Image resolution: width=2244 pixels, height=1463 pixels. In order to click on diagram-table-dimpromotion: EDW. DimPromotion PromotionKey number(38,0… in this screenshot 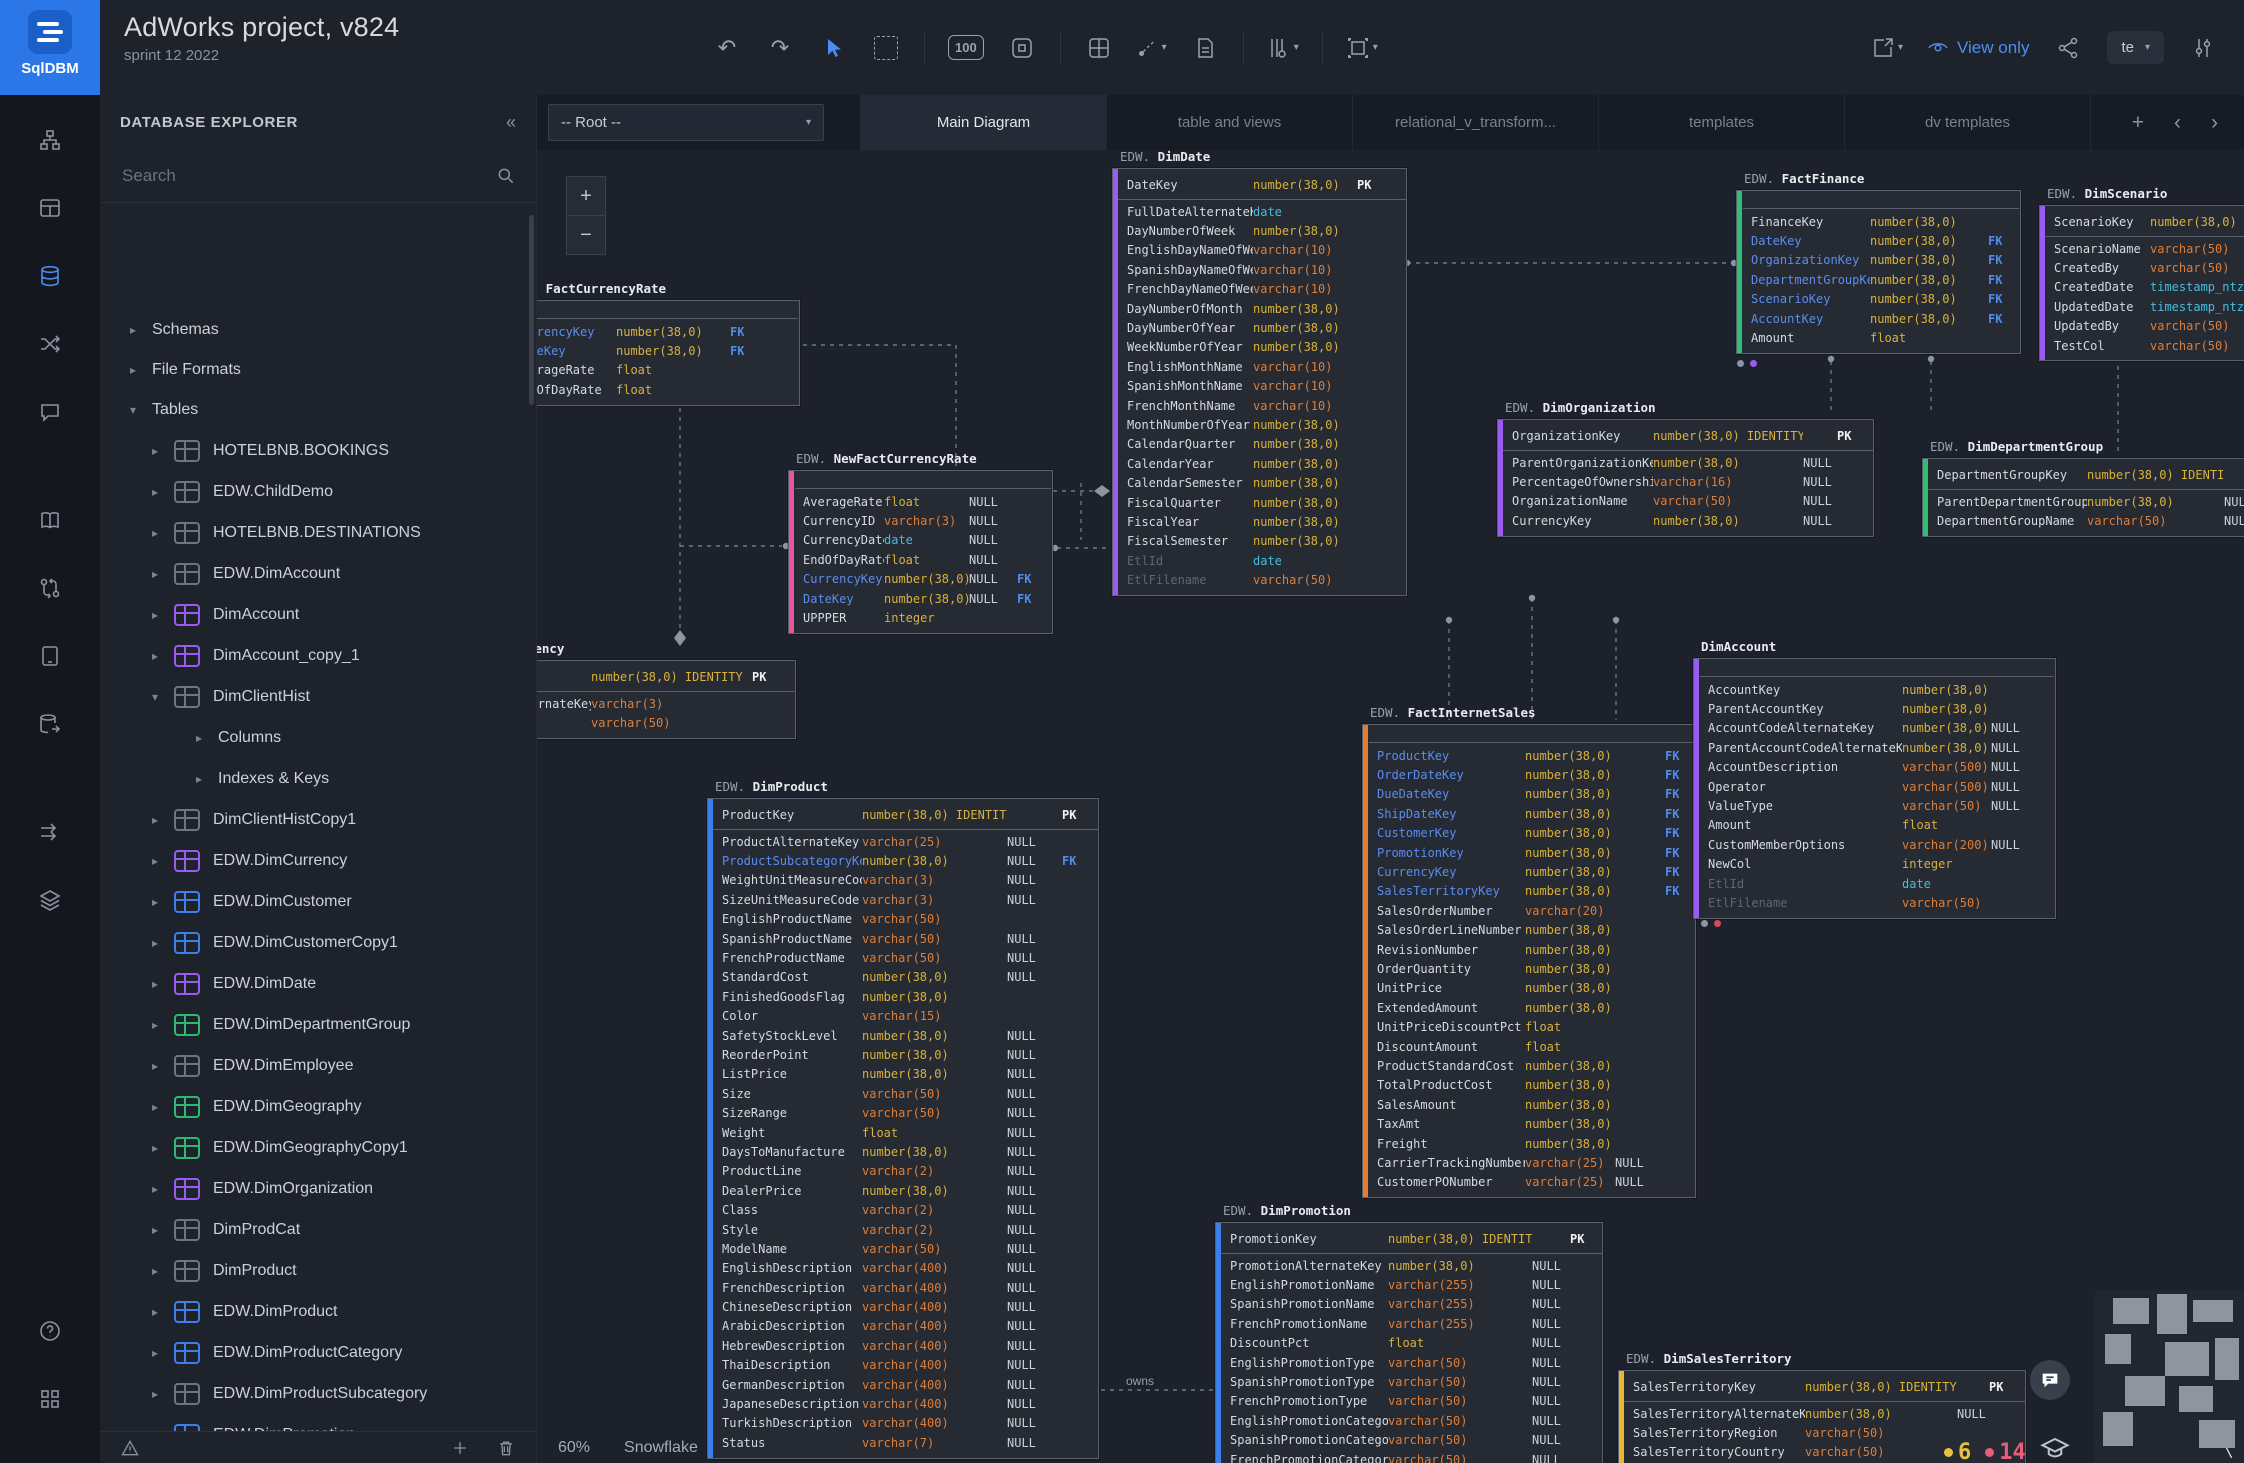, I will do `click(1409, 1333)`.